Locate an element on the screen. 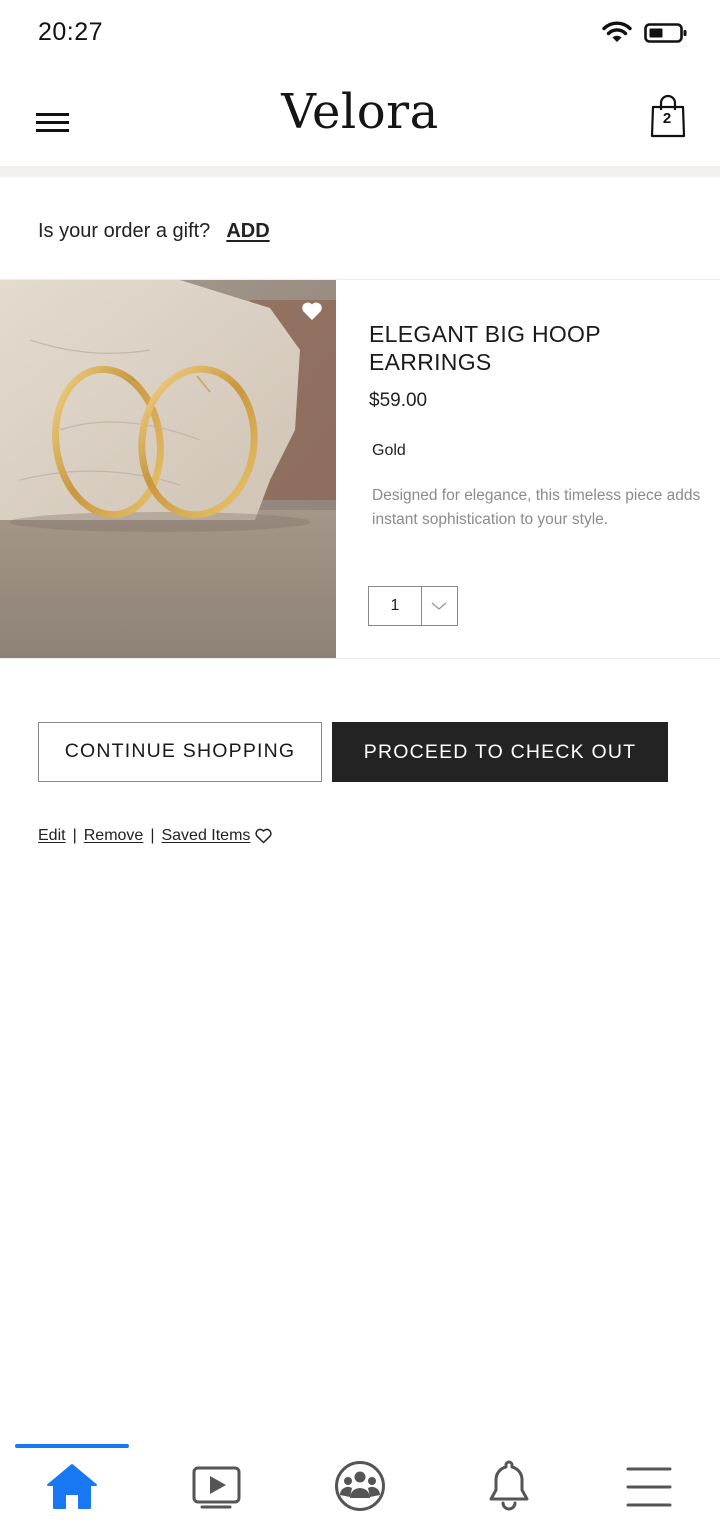  edit-link: Edit is located at coordinates (52, 836).